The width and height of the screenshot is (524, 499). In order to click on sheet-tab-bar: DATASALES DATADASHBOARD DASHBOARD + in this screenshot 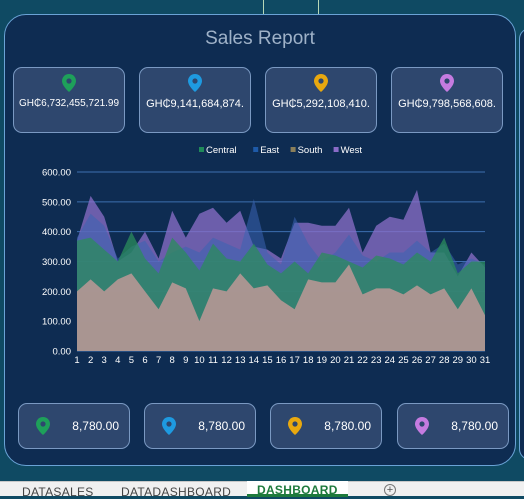, I will do `click(262, 490)`.